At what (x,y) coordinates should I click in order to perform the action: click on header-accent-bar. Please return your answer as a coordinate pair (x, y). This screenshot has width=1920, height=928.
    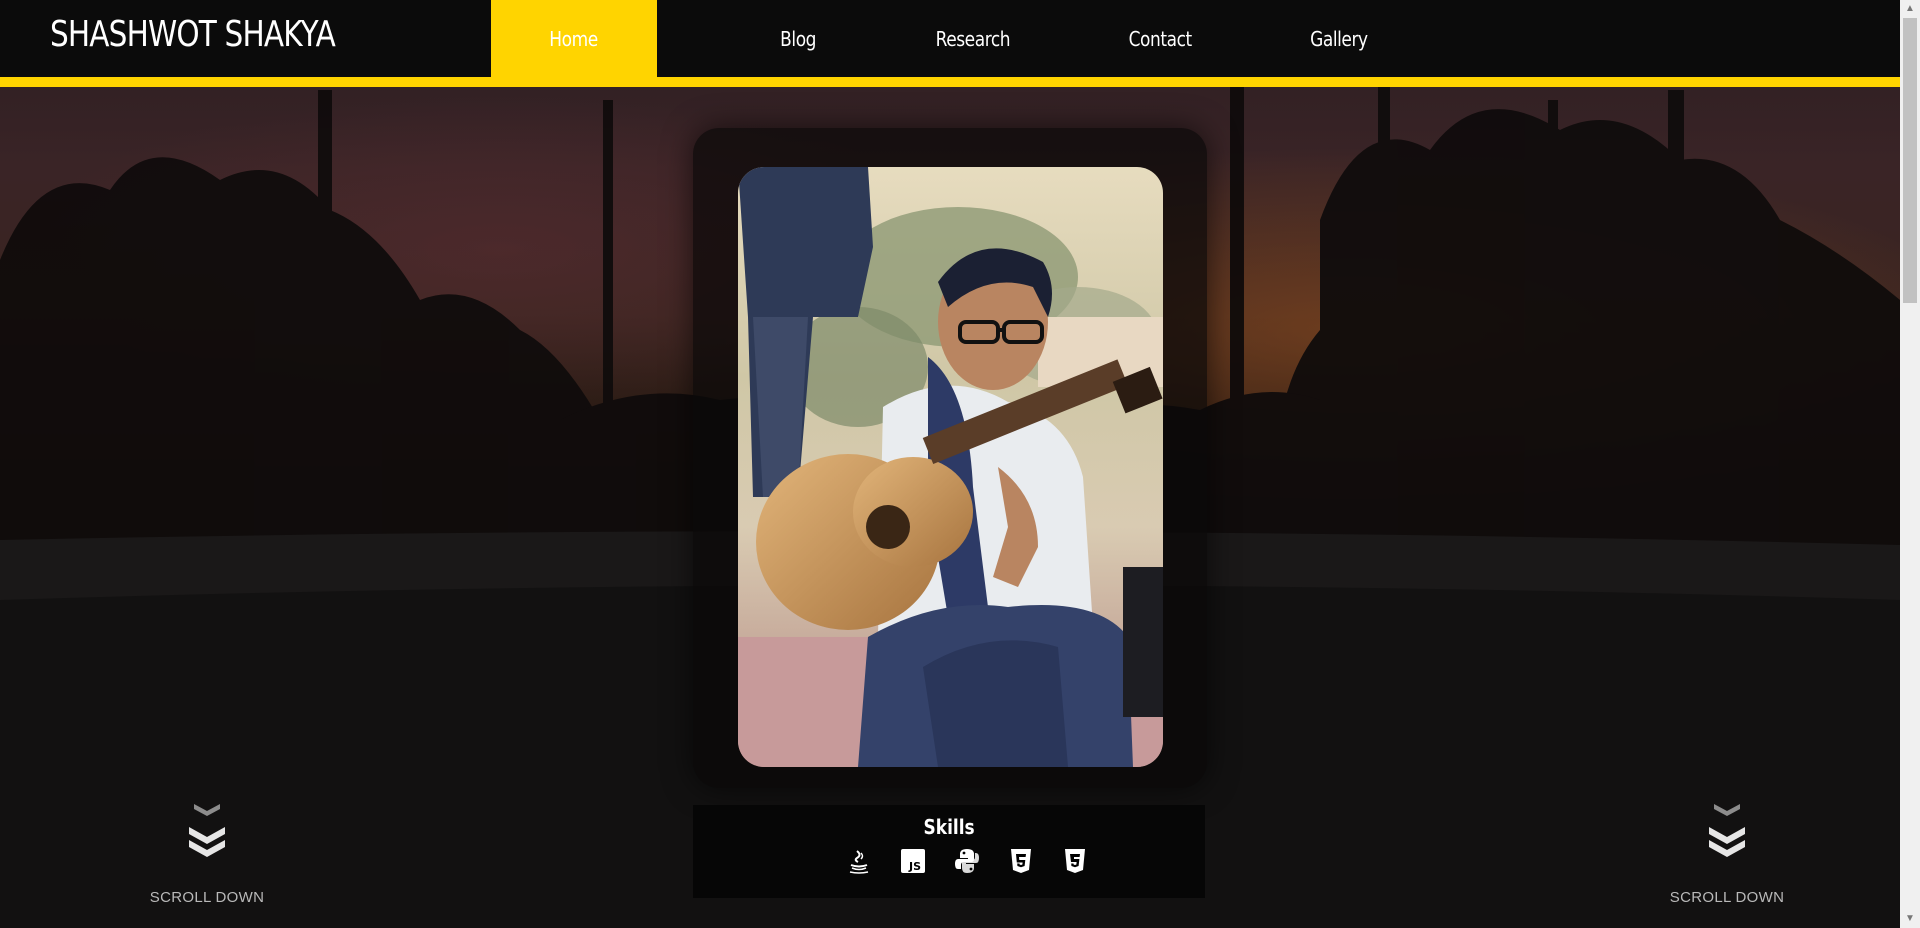
    Looking at the image, I should click on (950, 82).